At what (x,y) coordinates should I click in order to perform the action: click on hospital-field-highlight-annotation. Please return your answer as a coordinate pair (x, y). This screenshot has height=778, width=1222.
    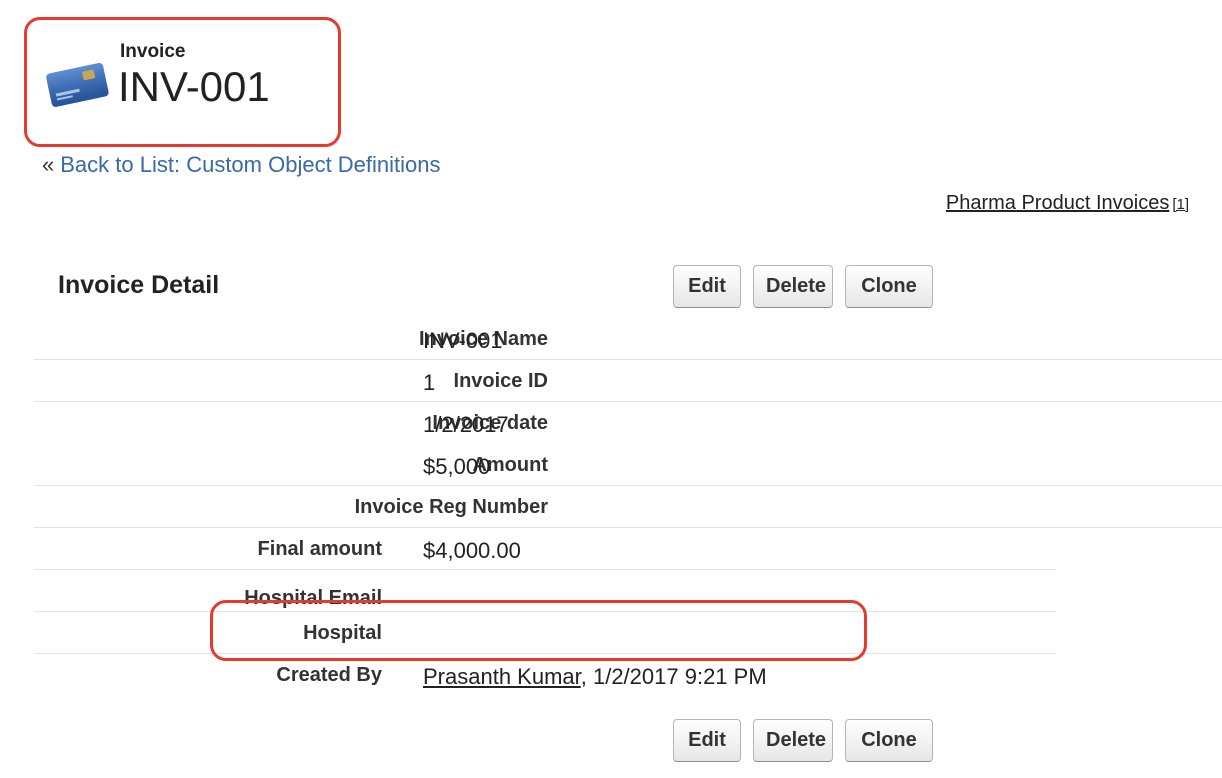
    Looking at the image, I should click on (538, 630).